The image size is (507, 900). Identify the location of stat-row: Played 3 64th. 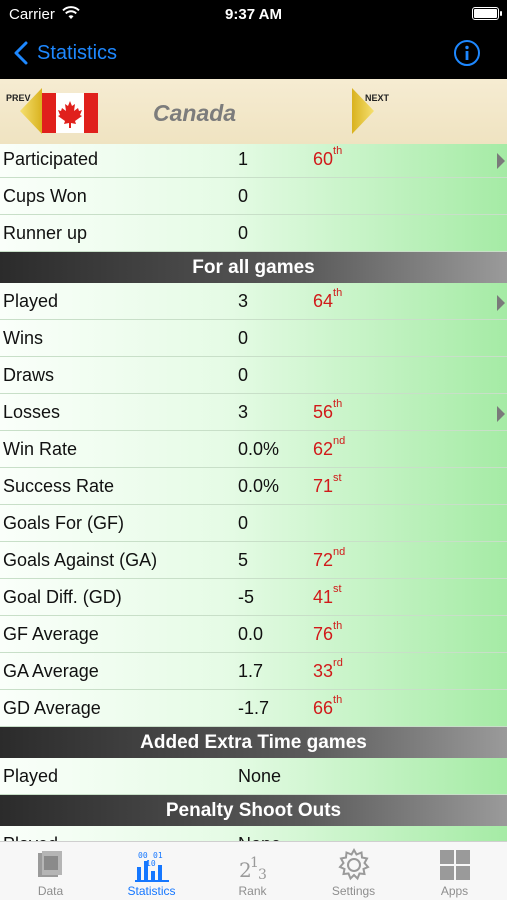
(253, 301).